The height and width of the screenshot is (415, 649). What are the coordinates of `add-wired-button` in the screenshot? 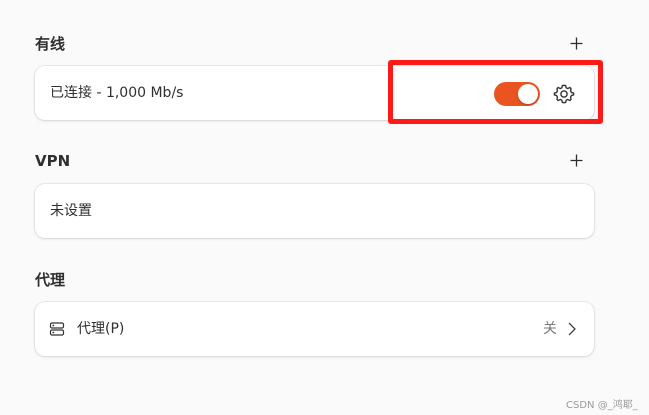 It's located at (576, 43).